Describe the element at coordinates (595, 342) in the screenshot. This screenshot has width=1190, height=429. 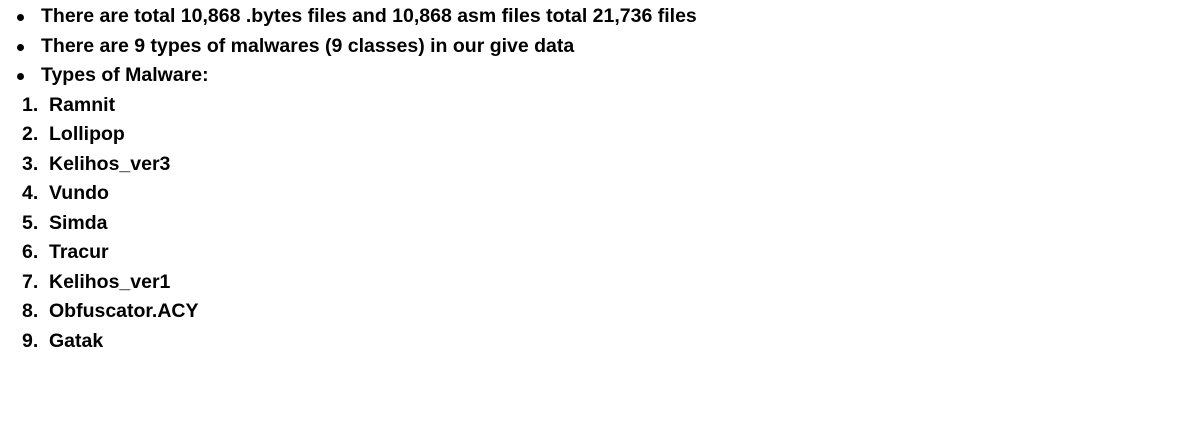
I see `list-item: 9. Gatak` at that location.